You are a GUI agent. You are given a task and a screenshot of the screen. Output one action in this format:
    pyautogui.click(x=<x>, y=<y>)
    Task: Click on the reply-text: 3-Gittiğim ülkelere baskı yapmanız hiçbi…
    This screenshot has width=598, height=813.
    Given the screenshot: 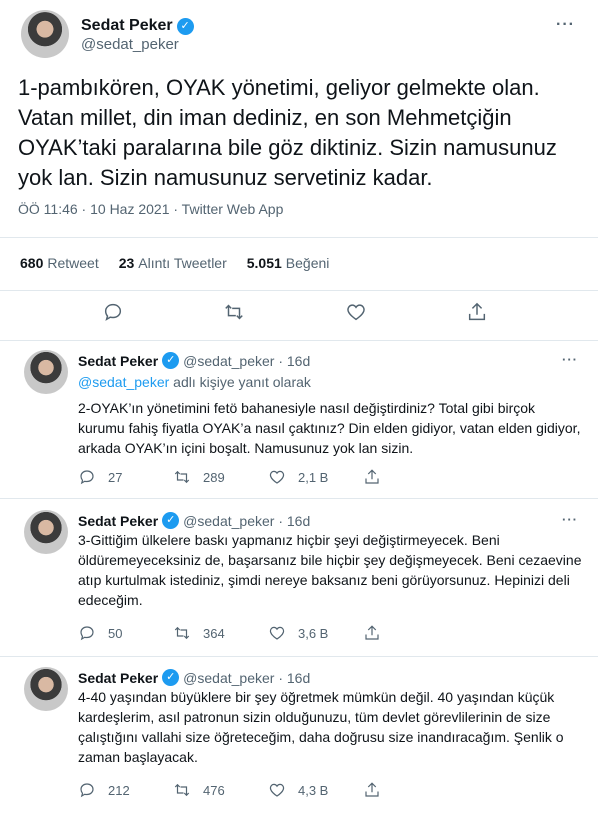 What is the action you would take?
    pyautogui.click(x=330, y=570)
    